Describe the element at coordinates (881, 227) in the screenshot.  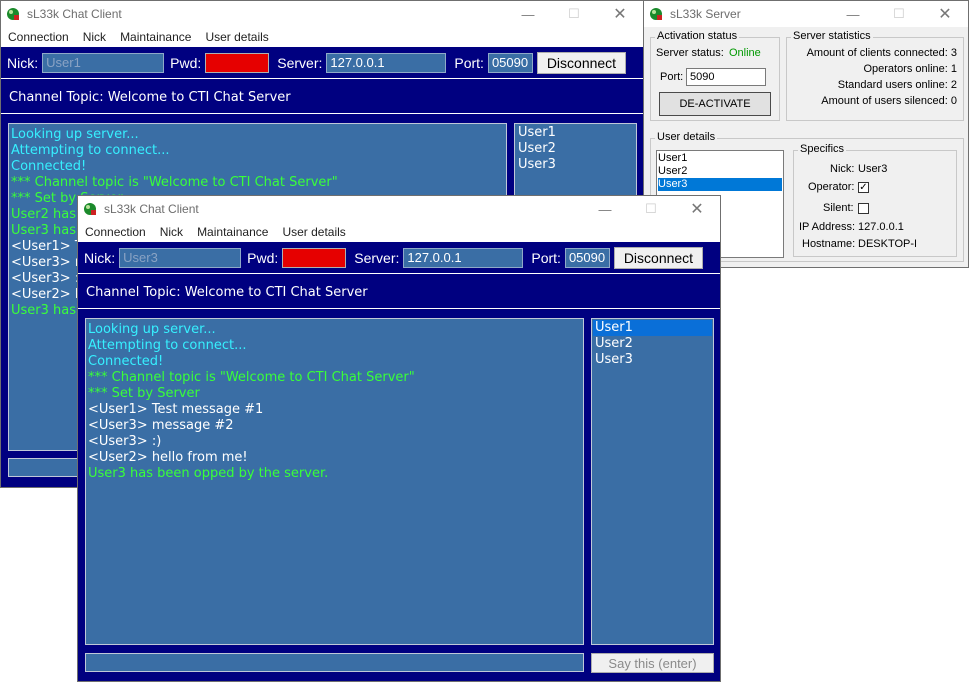
I see `ip-address-value: 127.0.0.1` at that location.